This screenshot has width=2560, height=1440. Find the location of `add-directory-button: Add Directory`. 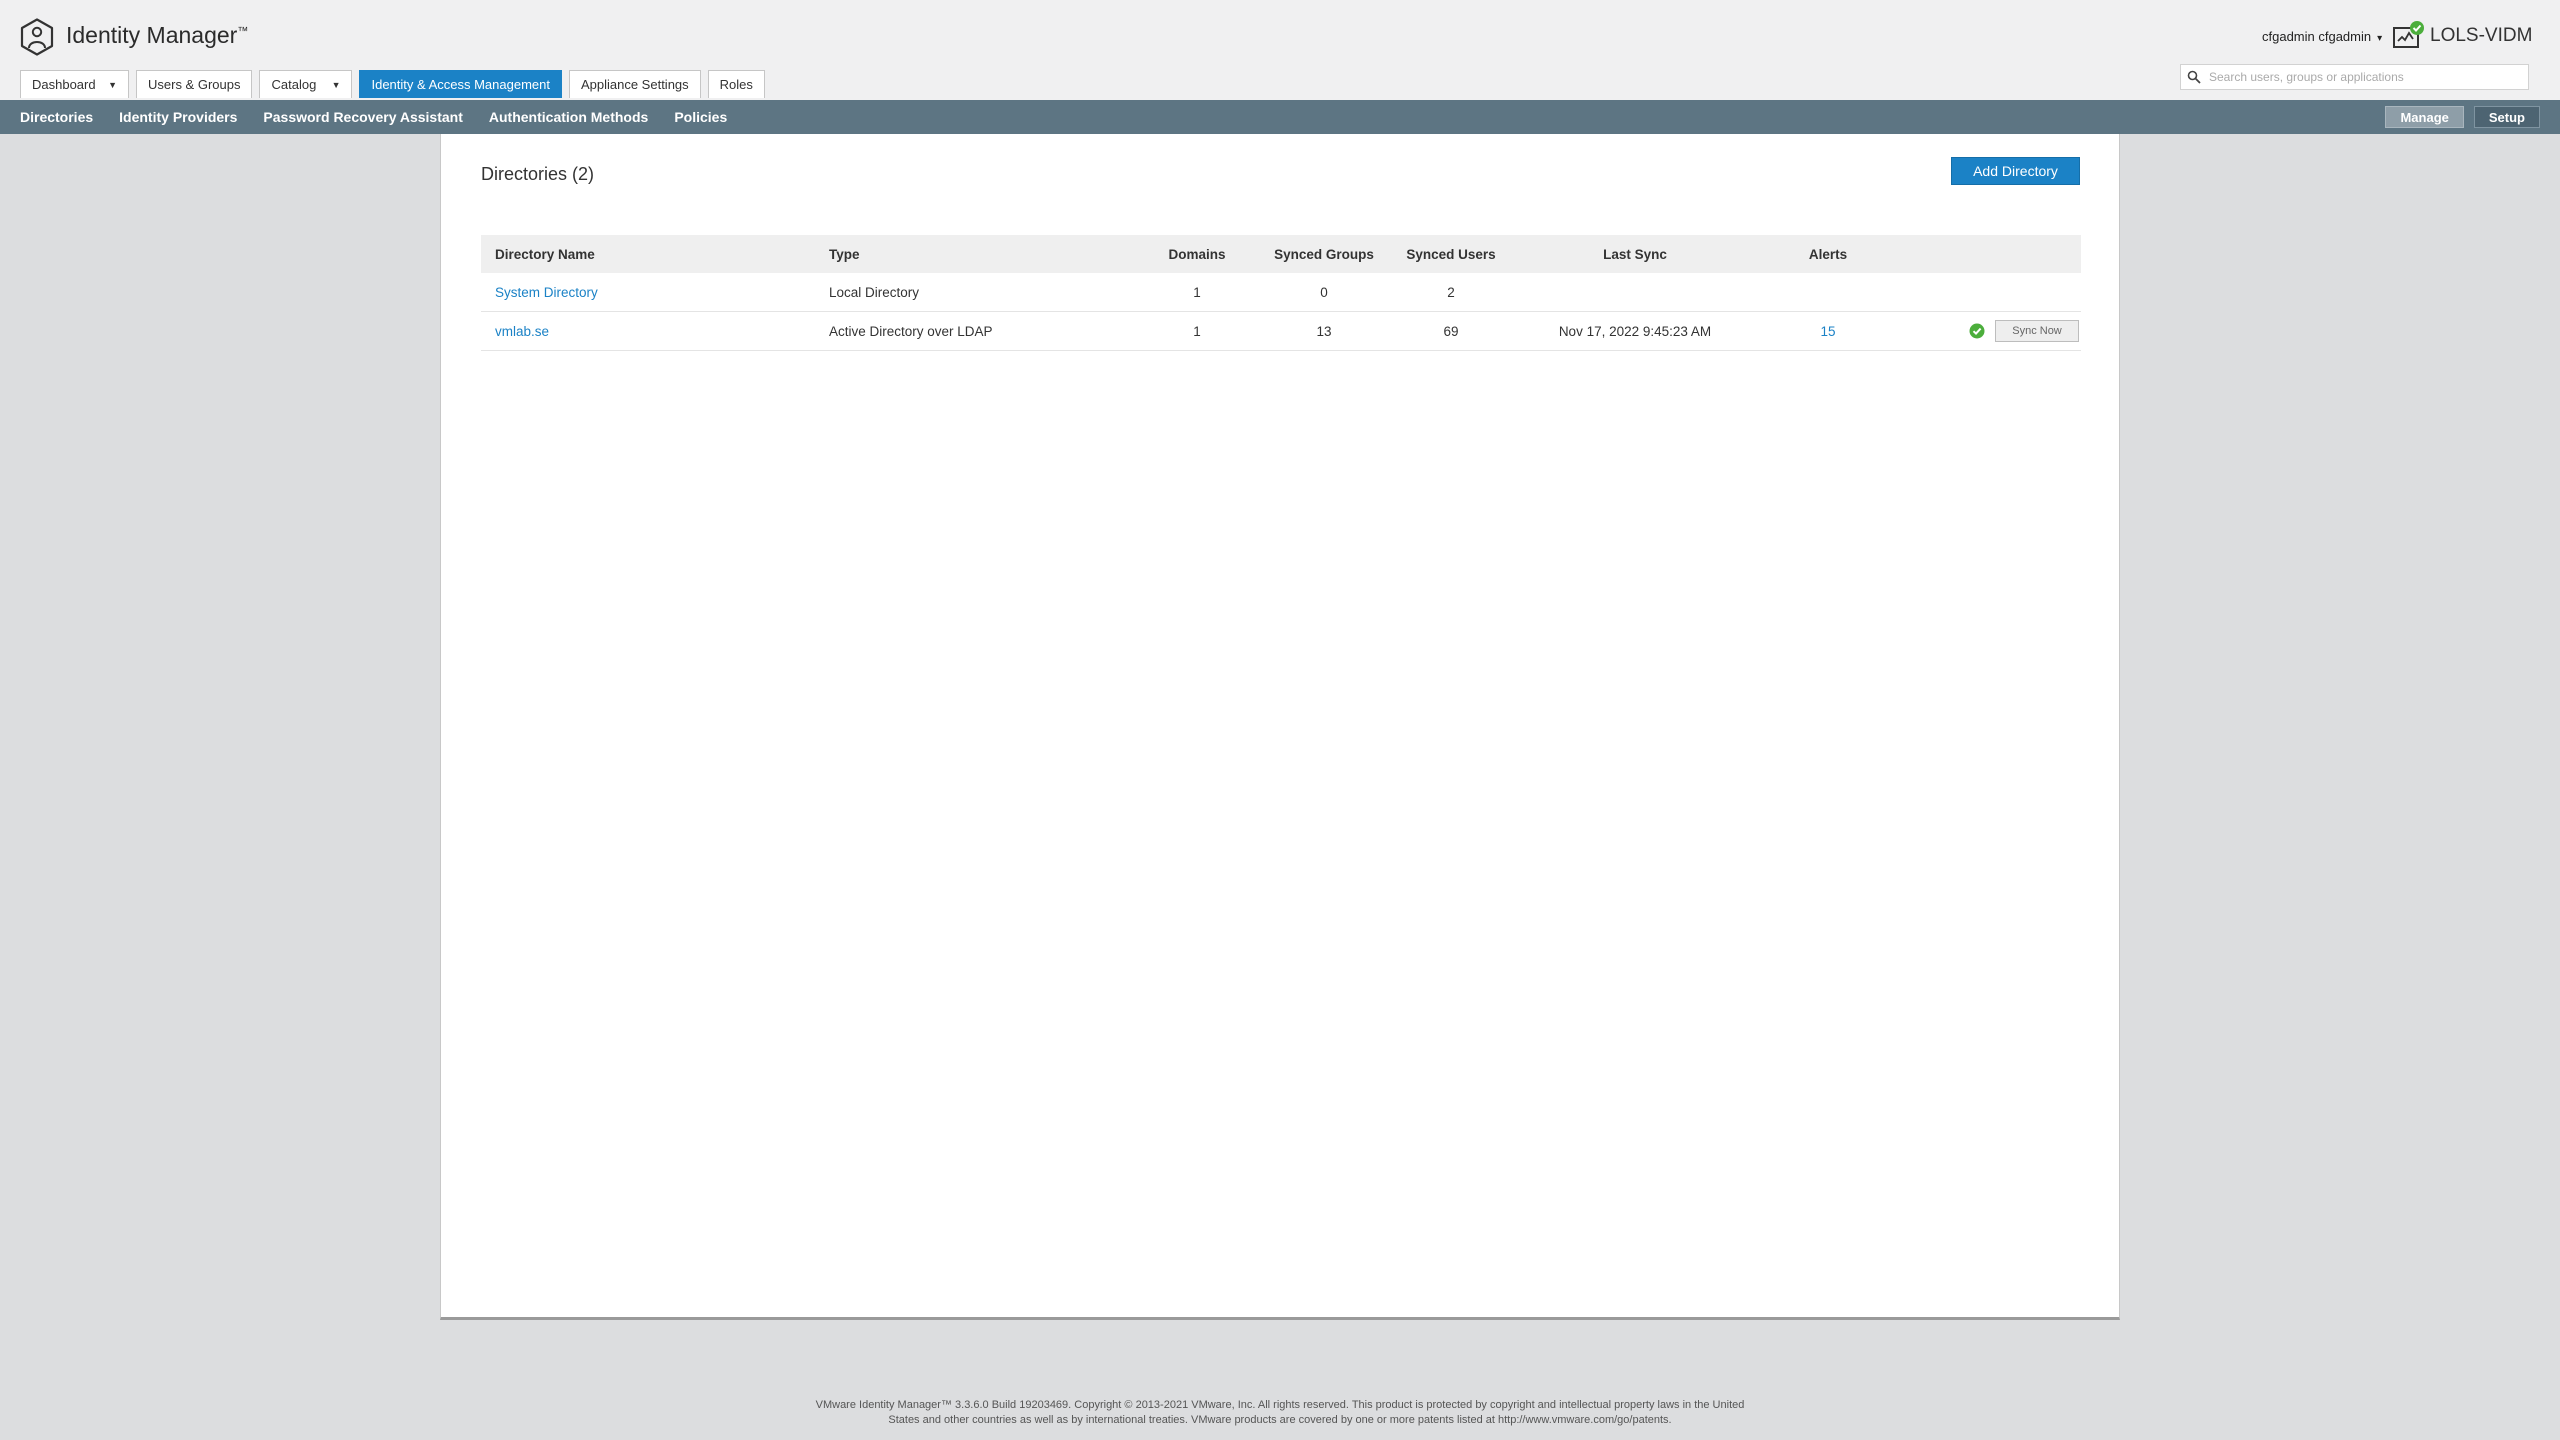

add-directory-button: Add Directory is located at coordinates (2015, 171).